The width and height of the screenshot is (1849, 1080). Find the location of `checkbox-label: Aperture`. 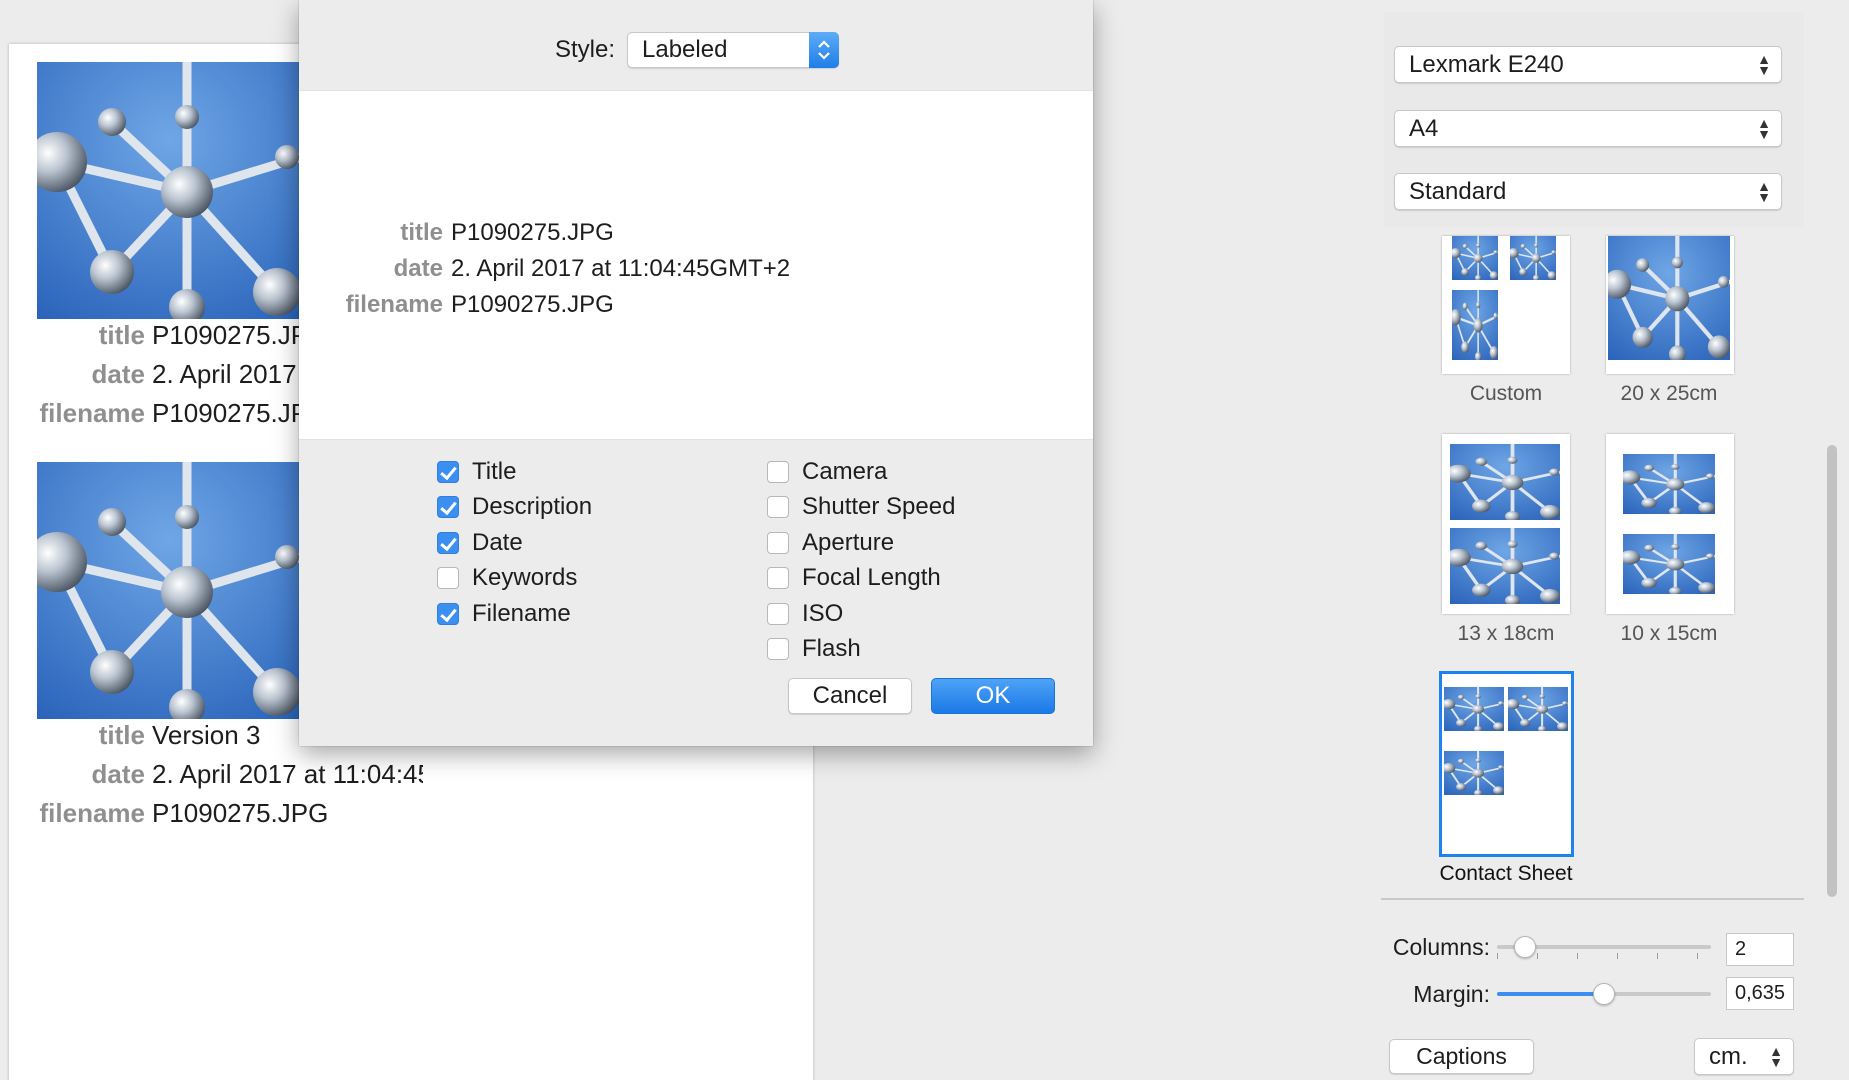

checkbox-label: Aperture is located at coordinates (848, 542).